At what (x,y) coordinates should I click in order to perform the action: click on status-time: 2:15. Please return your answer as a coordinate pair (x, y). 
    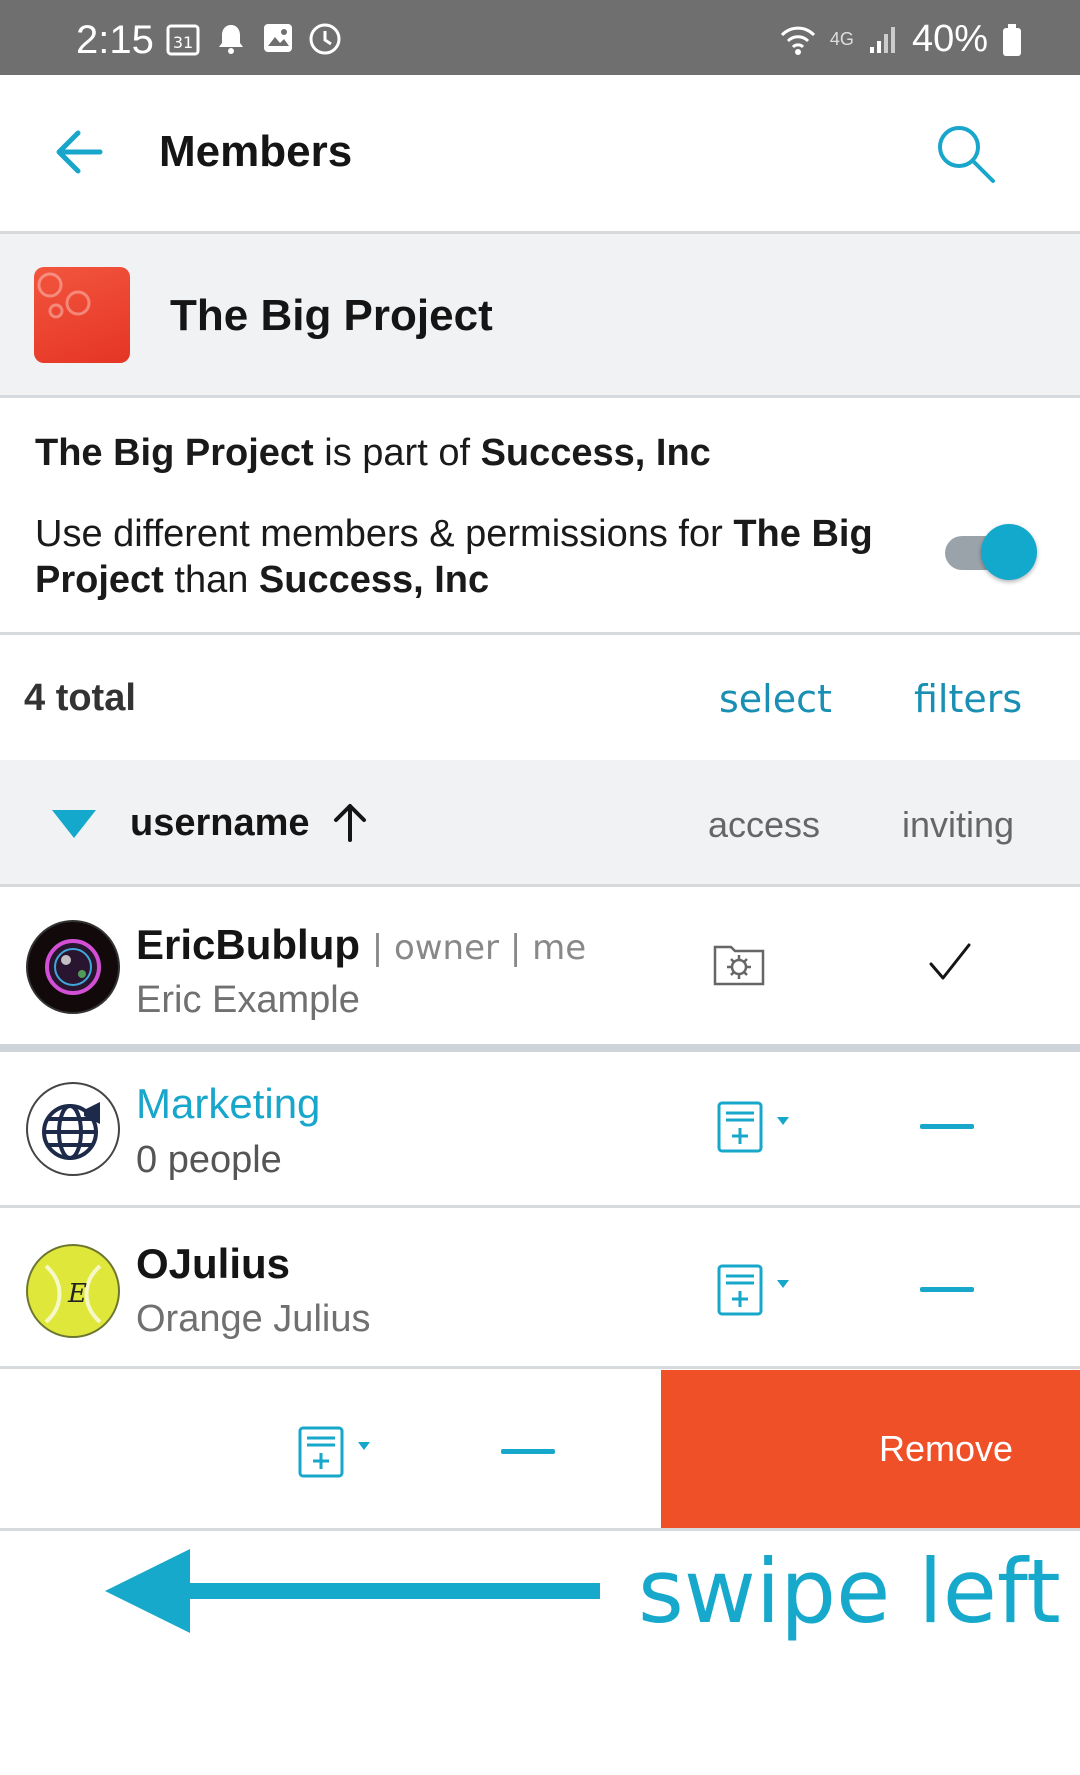
    Looking at the image, I should click on (115, 40).